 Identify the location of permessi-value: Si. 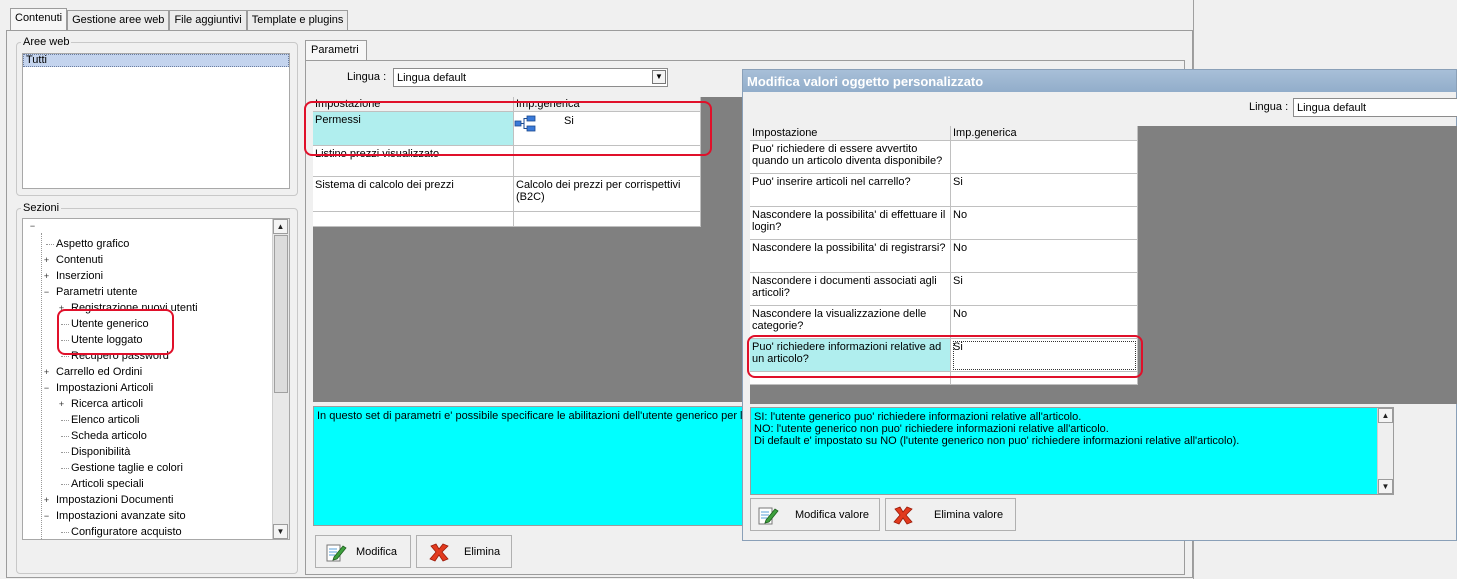
(569, 121).